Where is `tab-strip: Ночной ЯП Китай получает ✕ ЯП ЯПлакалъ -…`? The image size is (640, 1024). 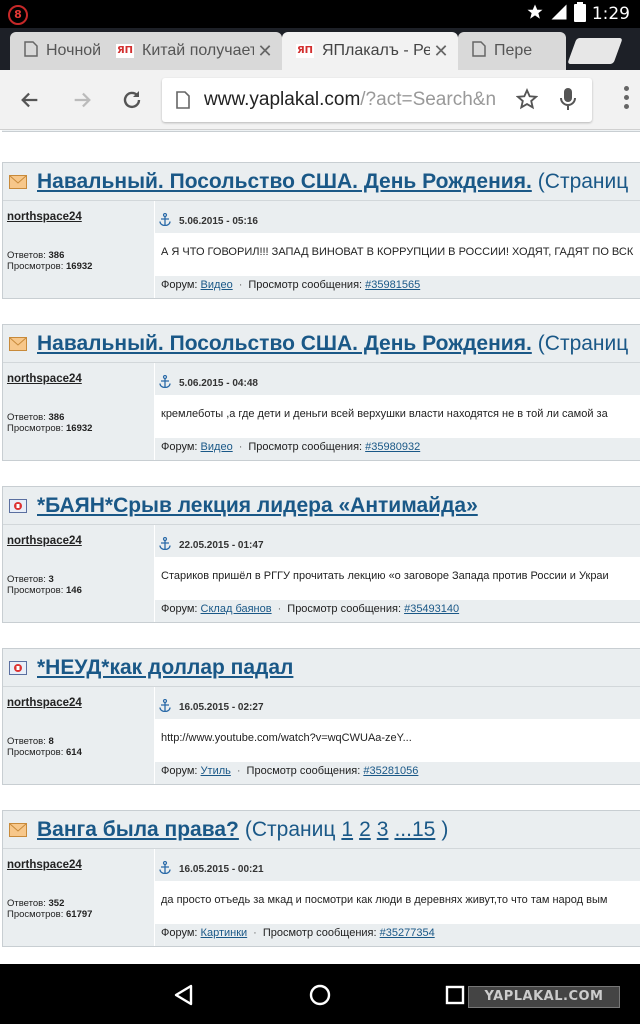 tab-strip: Ночной ЯП Китай получает ✕ ЯП ЯПлакалъ -… is located at coordinates (320, 49).